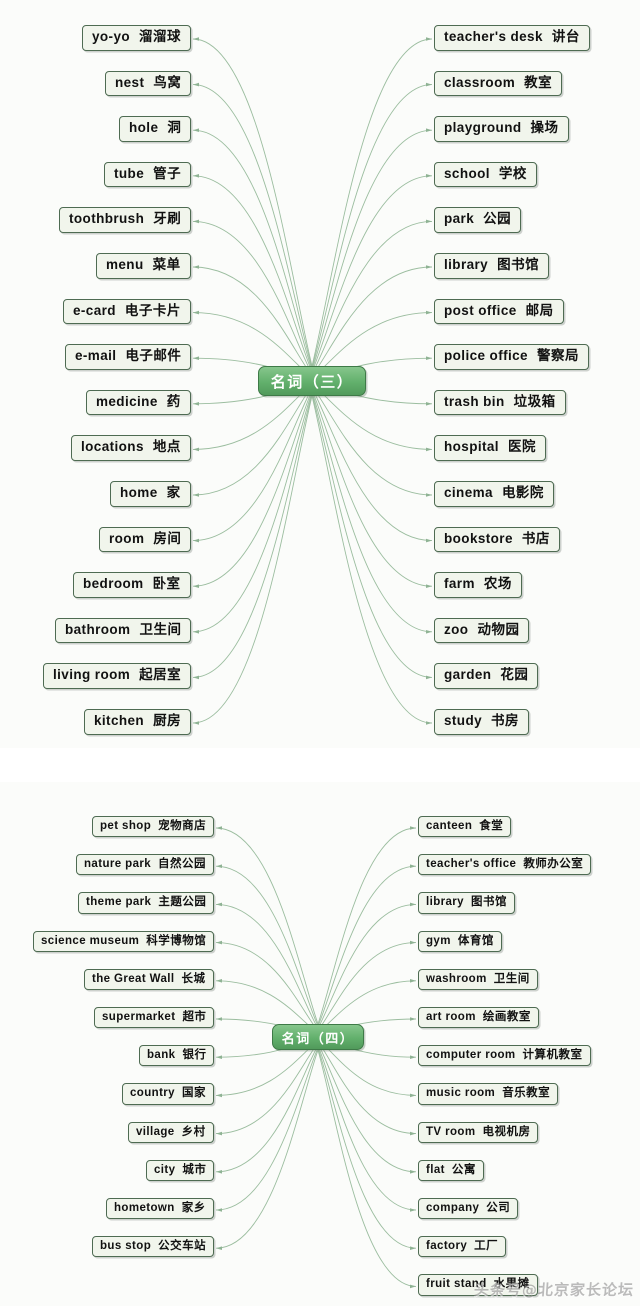 Image resolution: width=640 pixels, height=1306 pixels. Describe the element at coordinates (478, 979) in the screenshot. I see `branch-node: washroom 卫生间` at that location.